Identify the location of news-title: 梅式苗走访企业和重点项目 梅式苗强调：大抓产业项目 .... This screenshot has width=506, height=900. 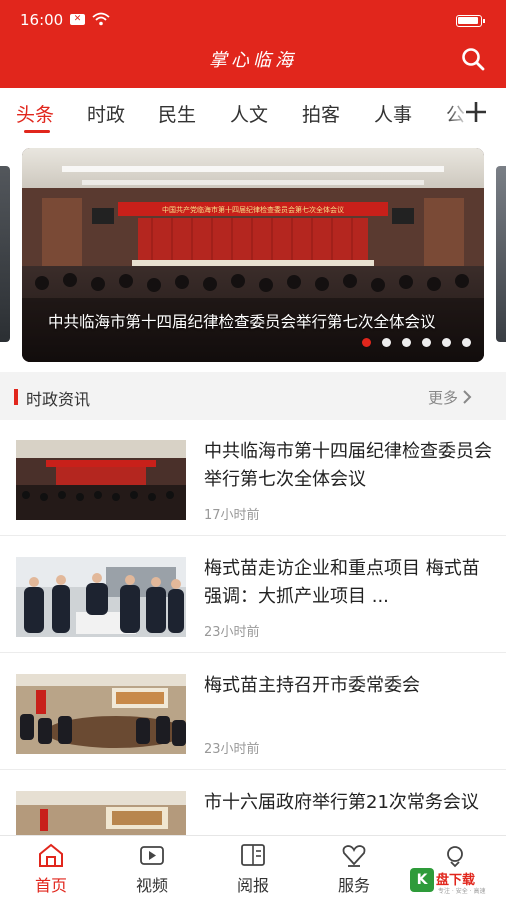
(342, 582).